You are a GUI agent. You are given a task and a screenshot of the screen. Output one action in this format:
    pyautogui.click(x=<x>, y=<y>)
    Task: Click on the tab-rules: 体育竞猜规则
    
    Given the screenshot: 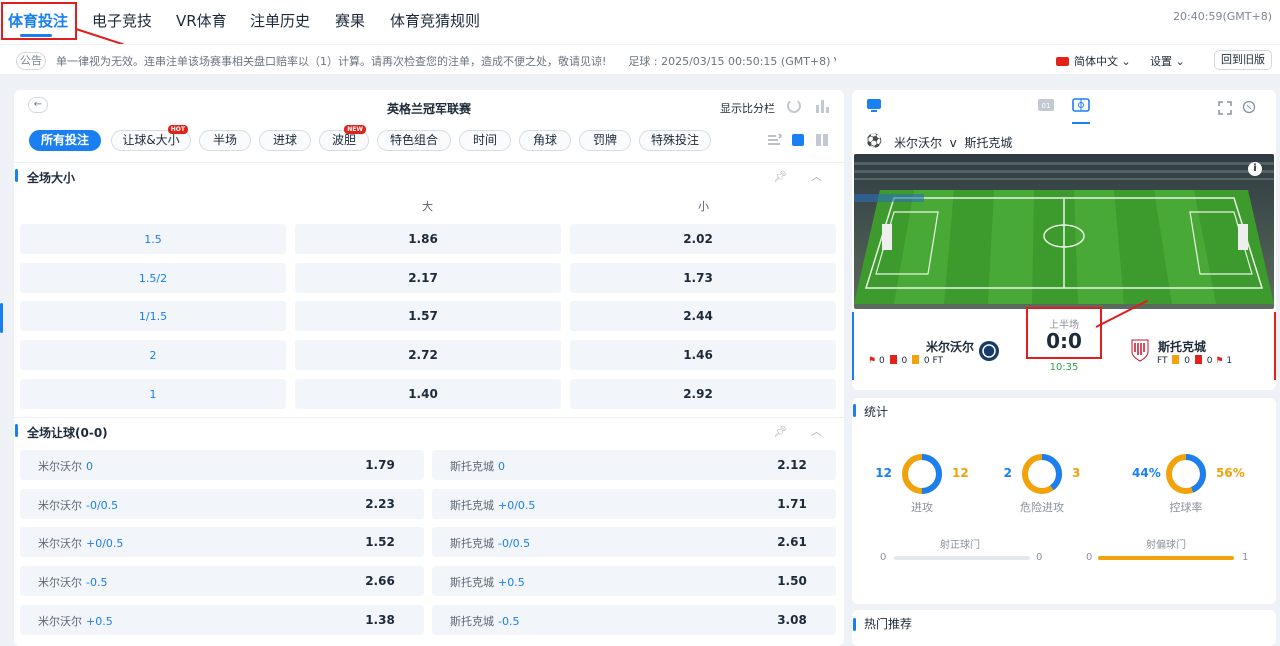 What is the action you would take?
    pyautogui.click(x=435, y=20)
    